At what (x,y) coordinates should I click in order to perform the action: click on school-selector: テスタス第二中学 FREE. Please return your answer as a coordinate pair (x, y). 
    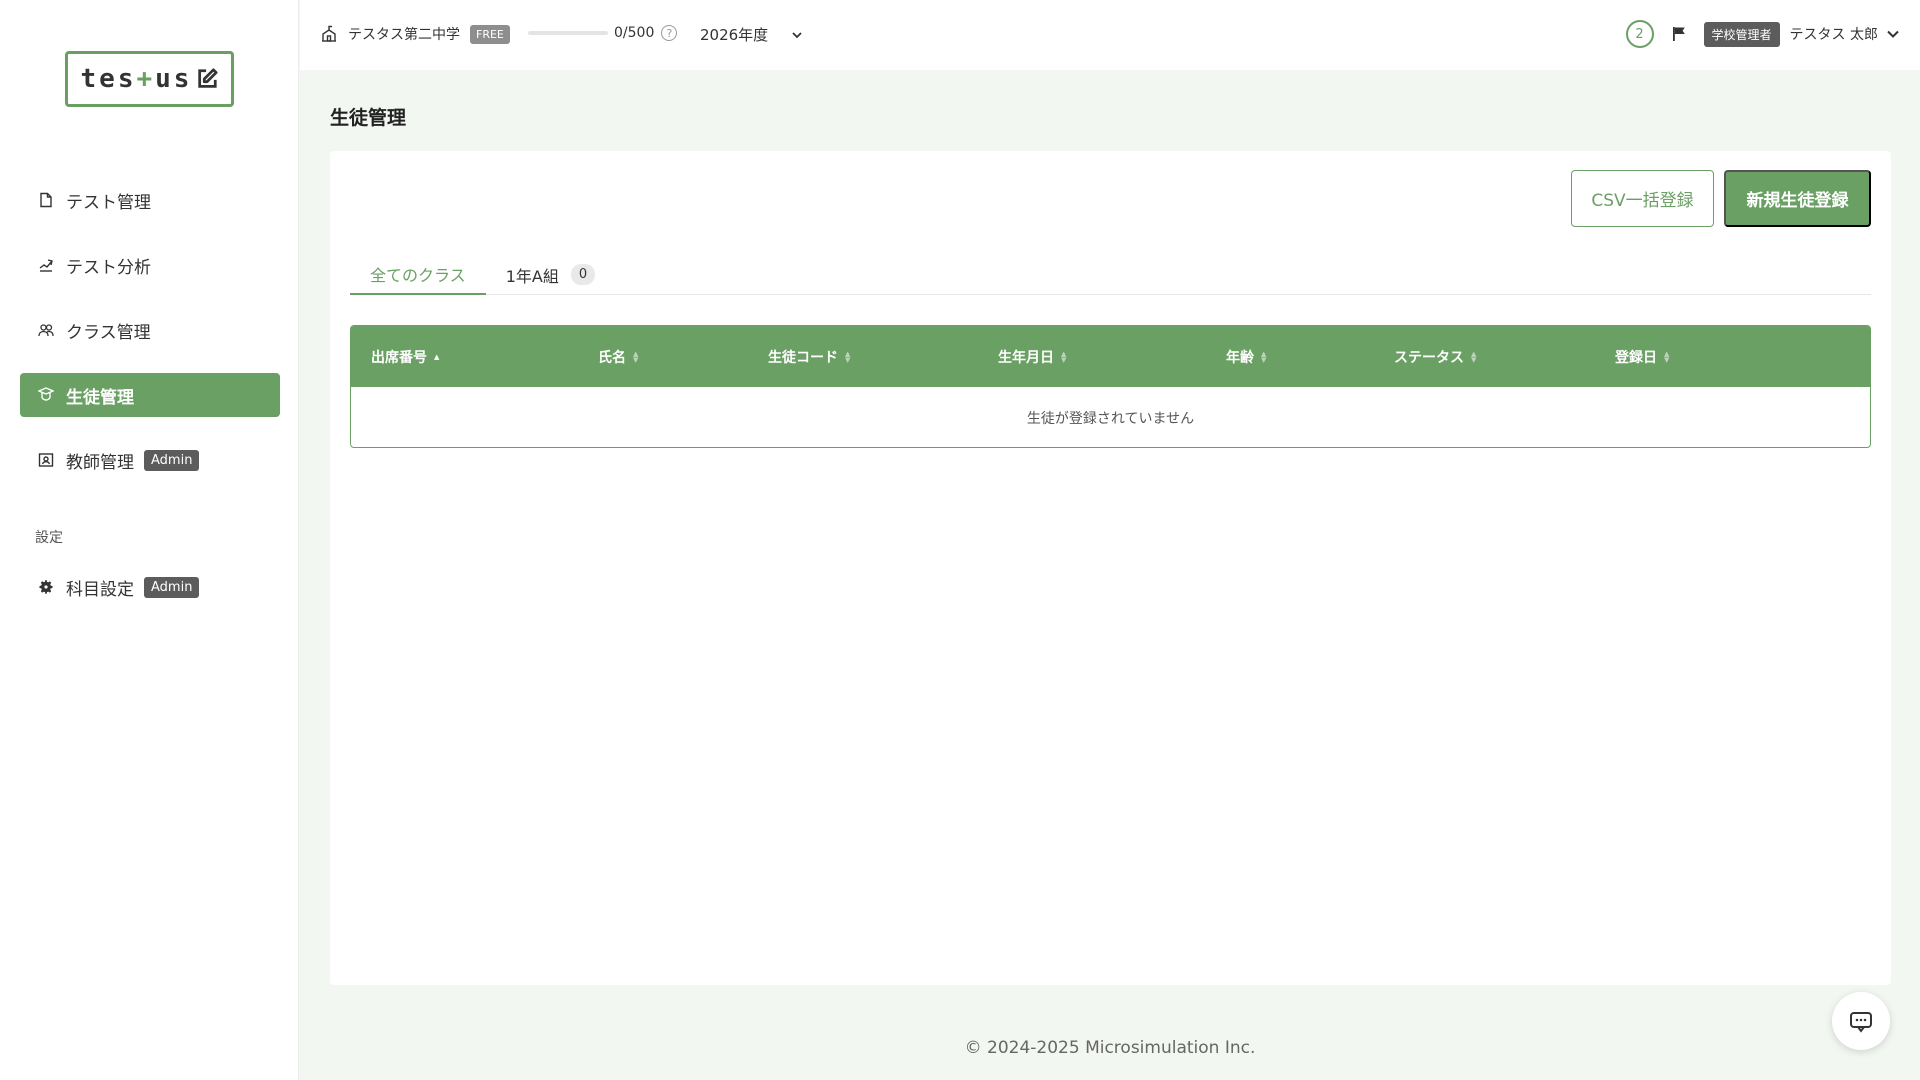
    Looking at the image, I should click on (415, 34).